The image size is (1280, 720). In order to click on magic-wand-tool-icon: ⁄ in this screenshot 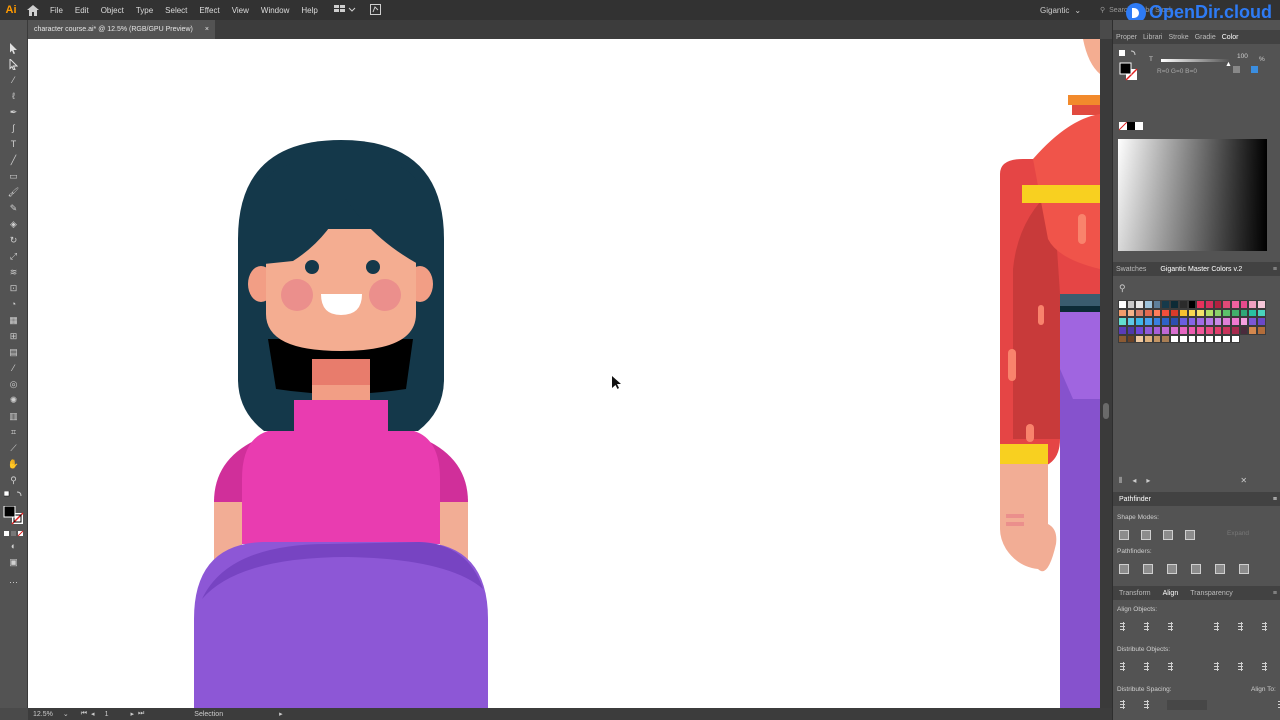, I will do `click(13, 80)`.